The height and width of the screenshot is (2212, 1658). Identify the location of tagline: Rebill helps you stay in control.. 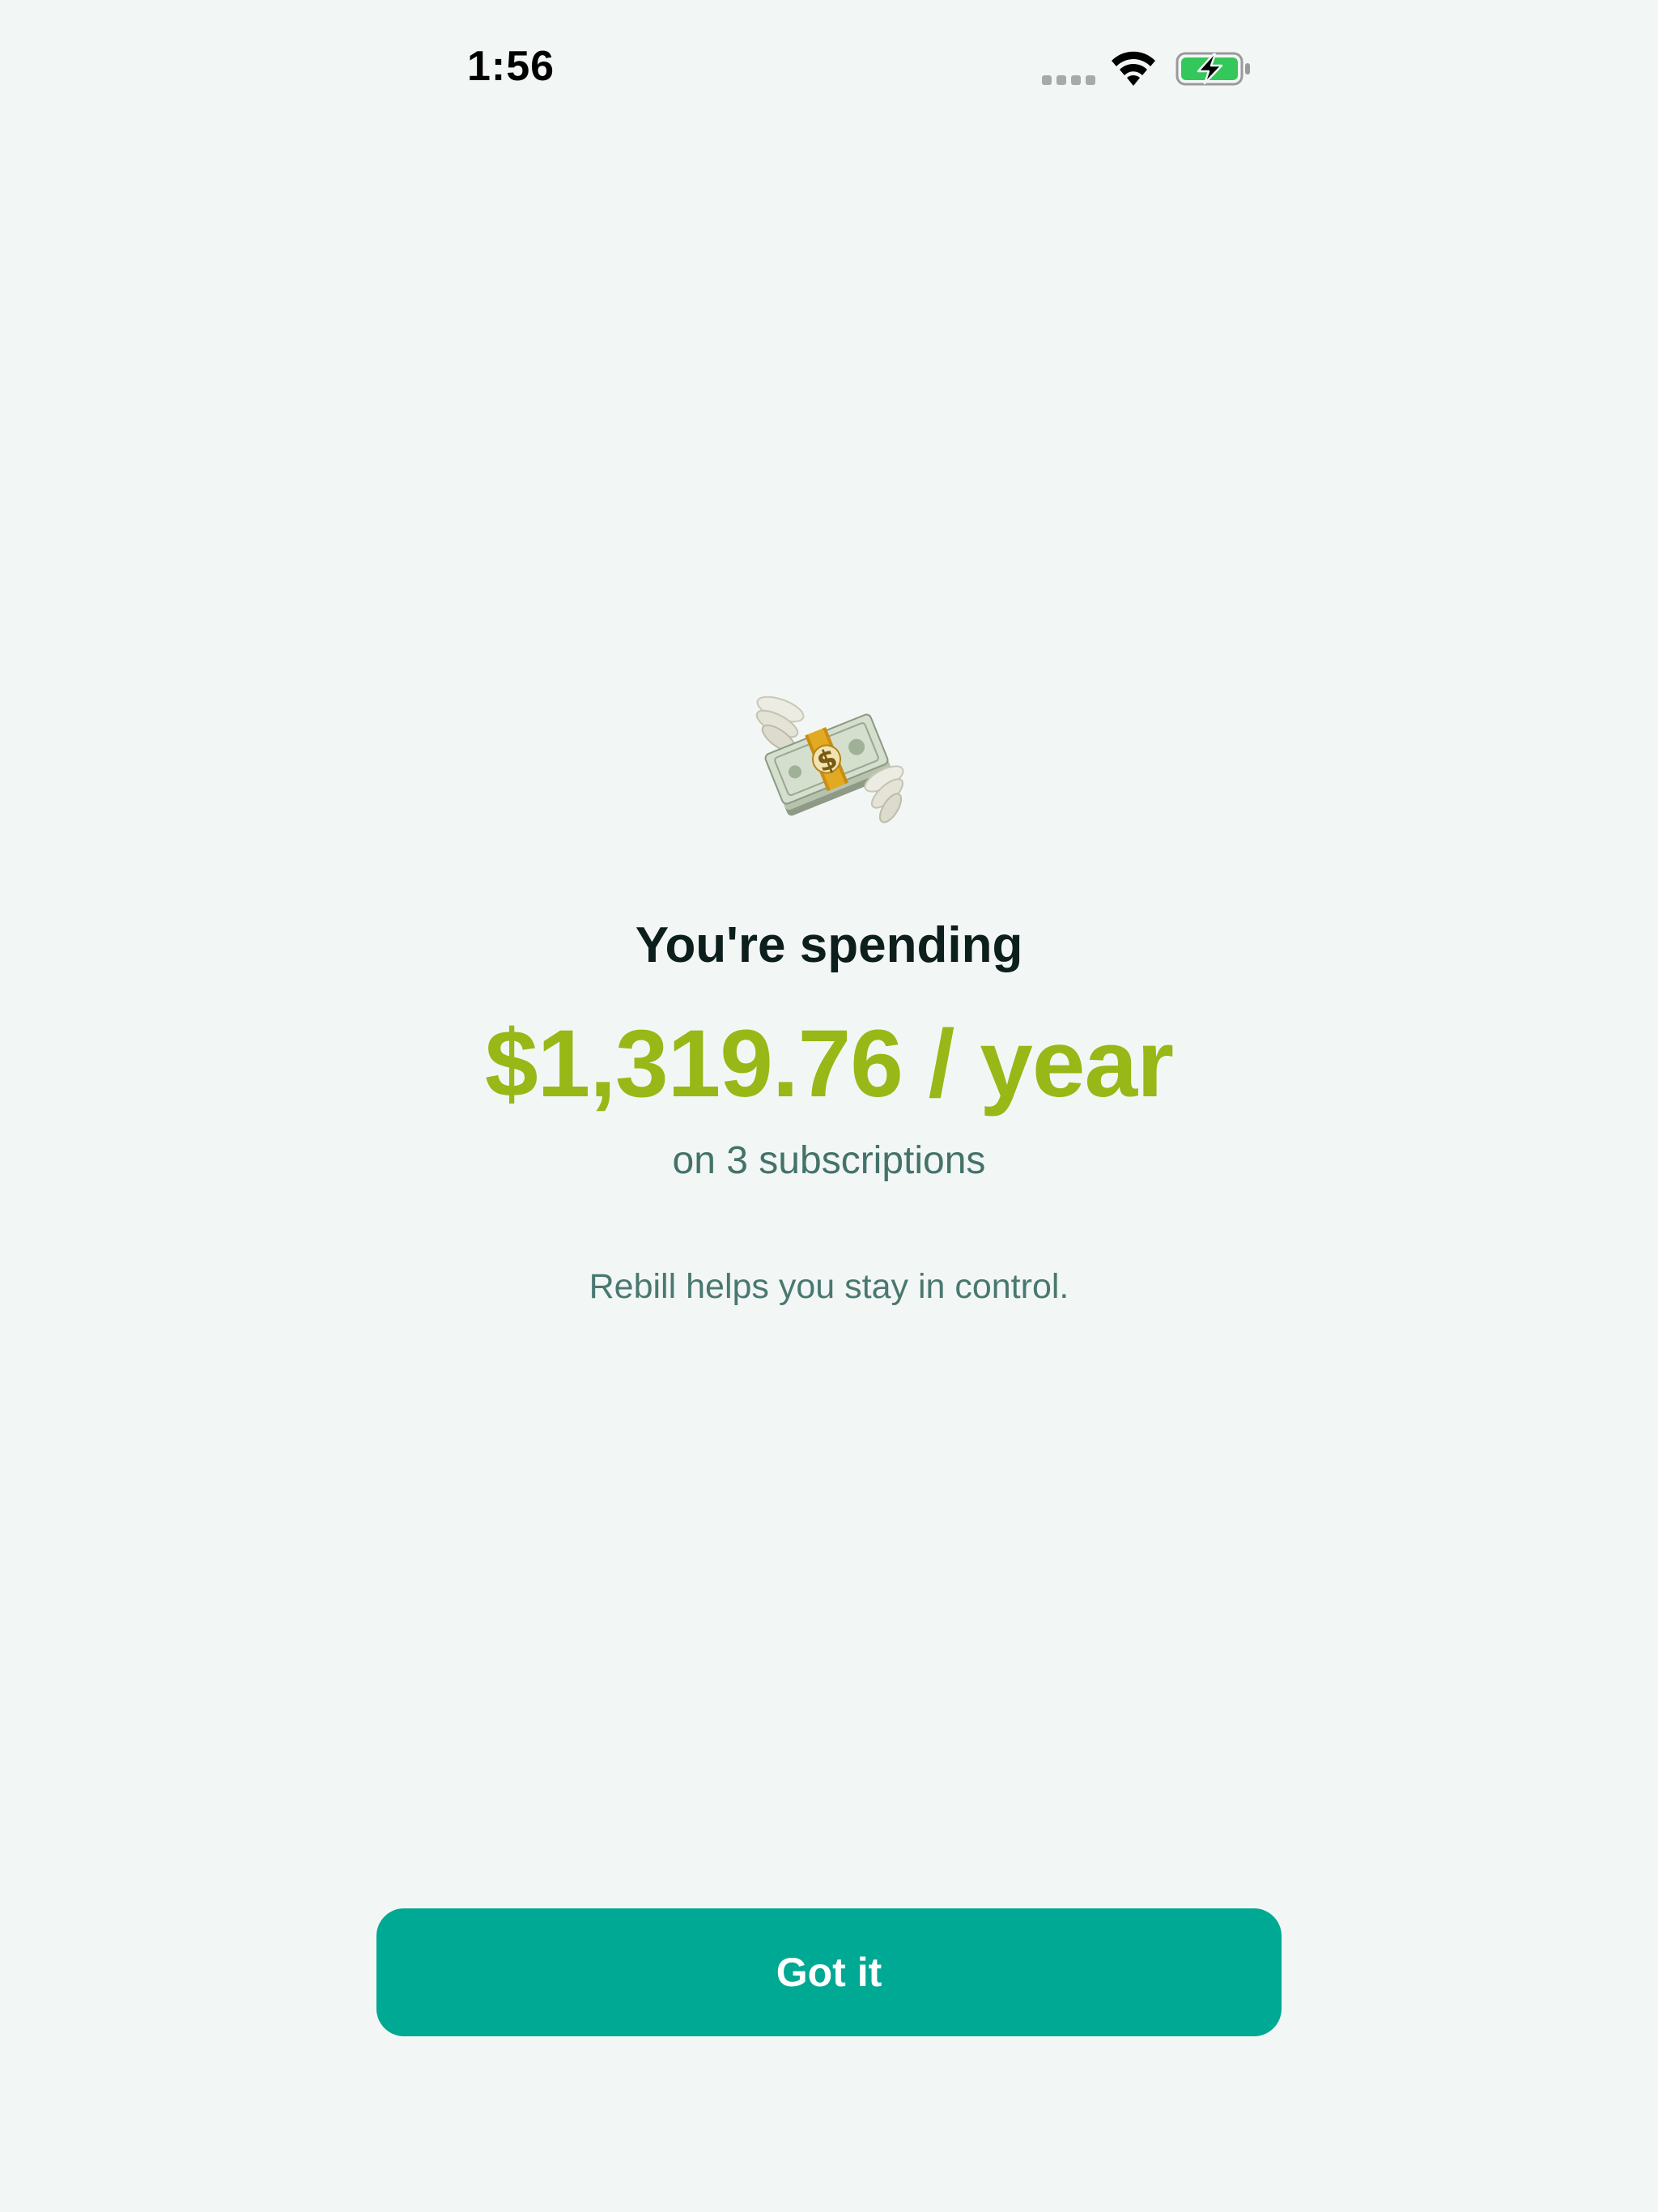
(829, 1287).